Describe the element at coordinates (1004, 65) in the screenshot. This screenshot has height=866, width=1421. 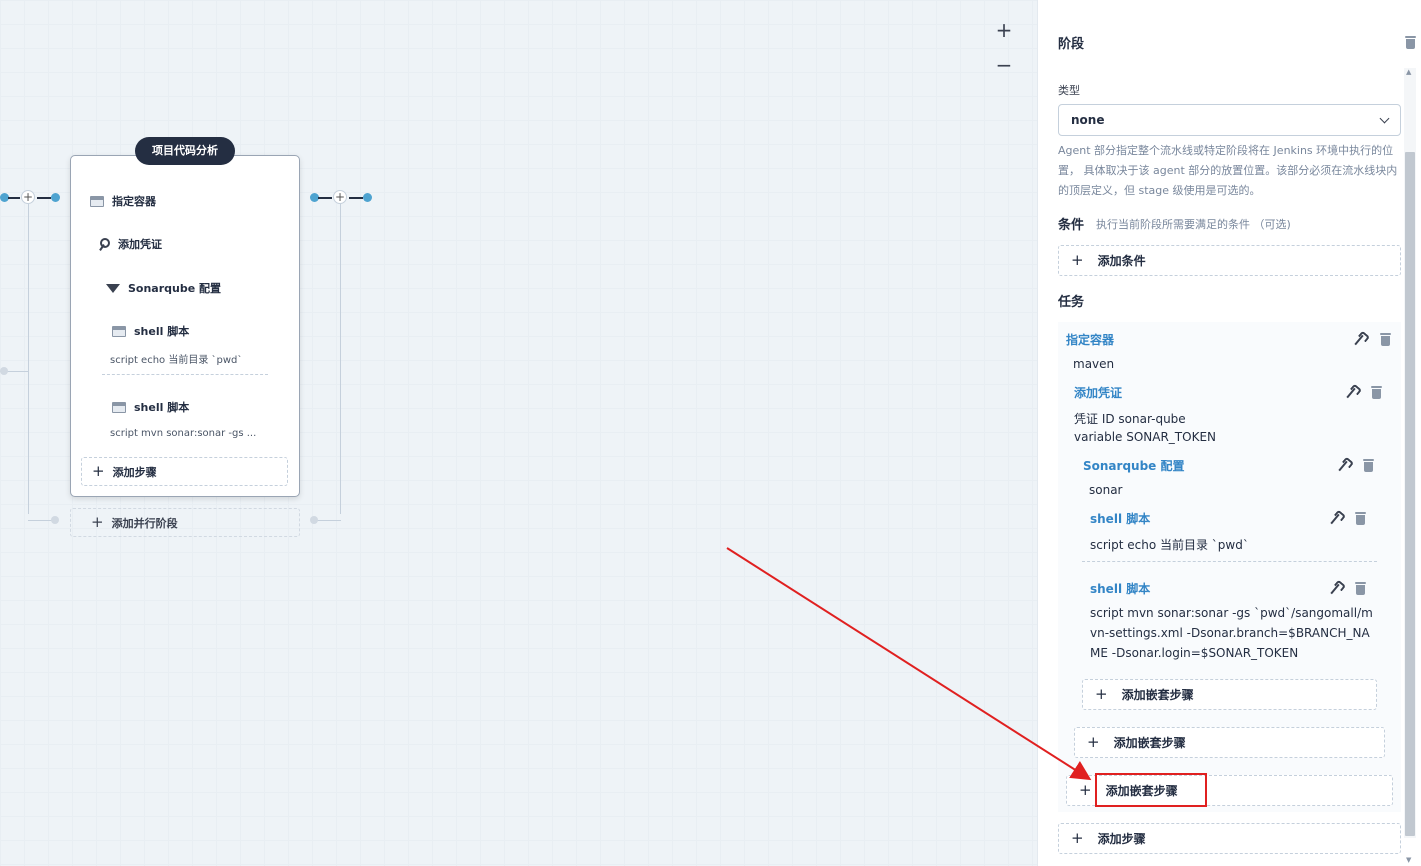
I see `zoom-out-button: −` at that location.